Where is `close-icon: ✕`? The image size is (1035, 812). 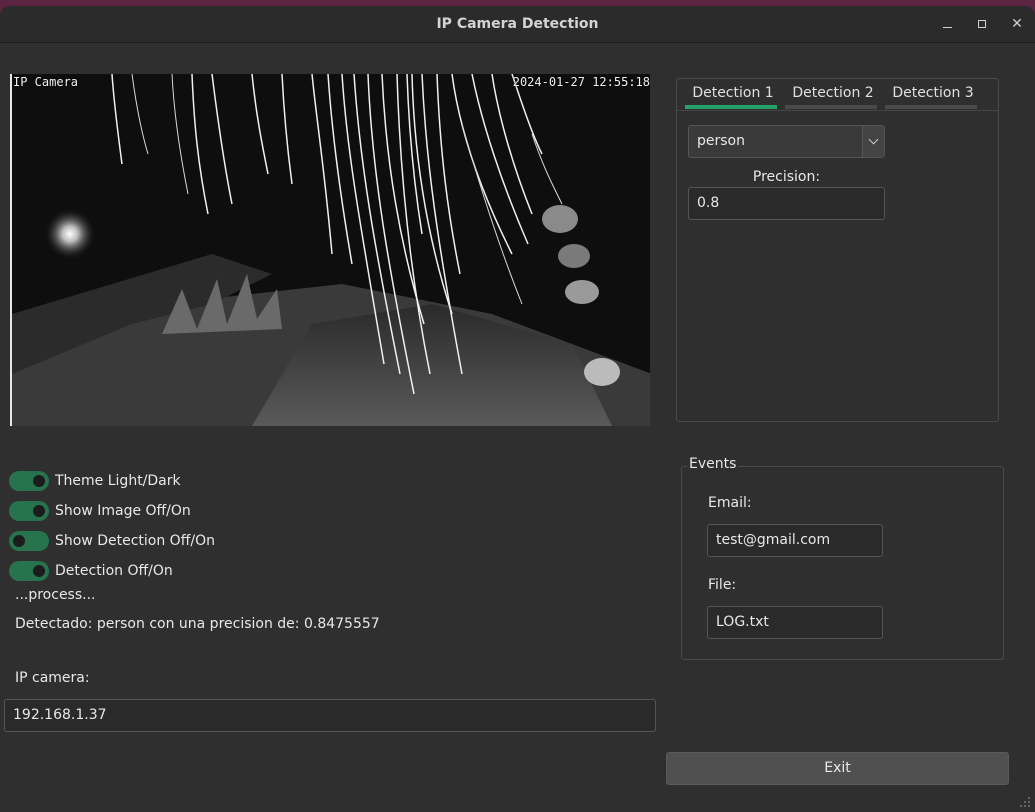 close-icon: ✕ is located at coordinates (1017, 24).